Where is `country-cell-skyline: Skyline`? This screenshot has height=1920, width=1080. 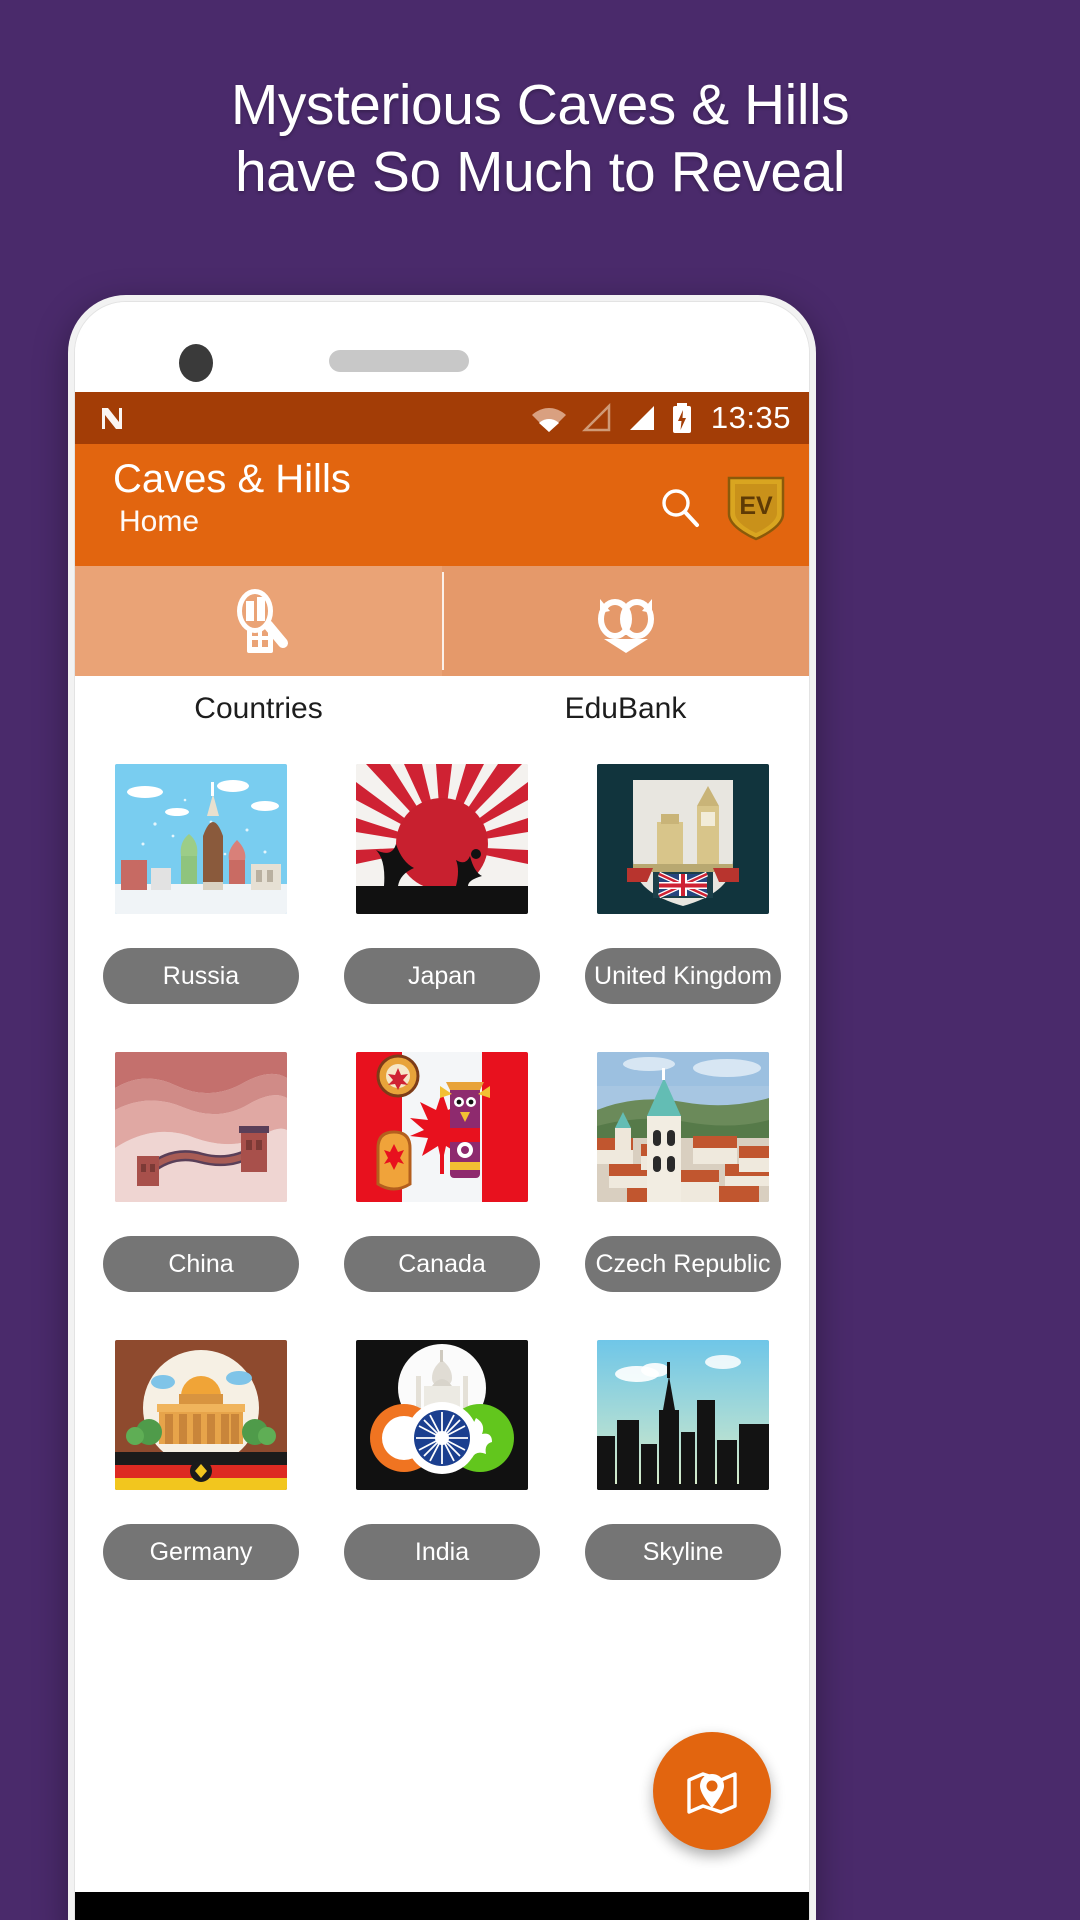 country-cell-skyline: Skyline is located at coordinates (683, 1460).